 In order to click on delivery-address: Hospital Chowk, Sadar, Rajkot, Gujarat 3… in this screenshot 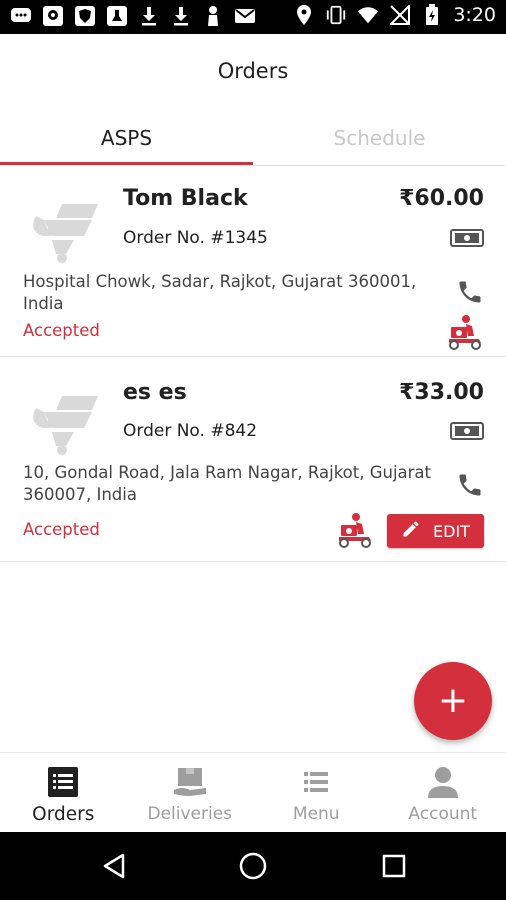, I will do `click(220, 292)`.